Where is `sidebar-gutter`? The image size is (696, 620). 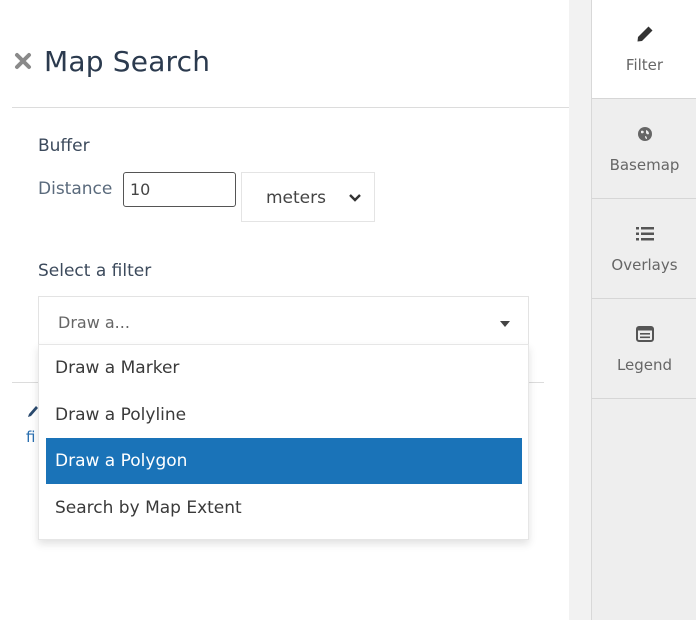
sidebar-gutter is located at coordinates (580, 310).